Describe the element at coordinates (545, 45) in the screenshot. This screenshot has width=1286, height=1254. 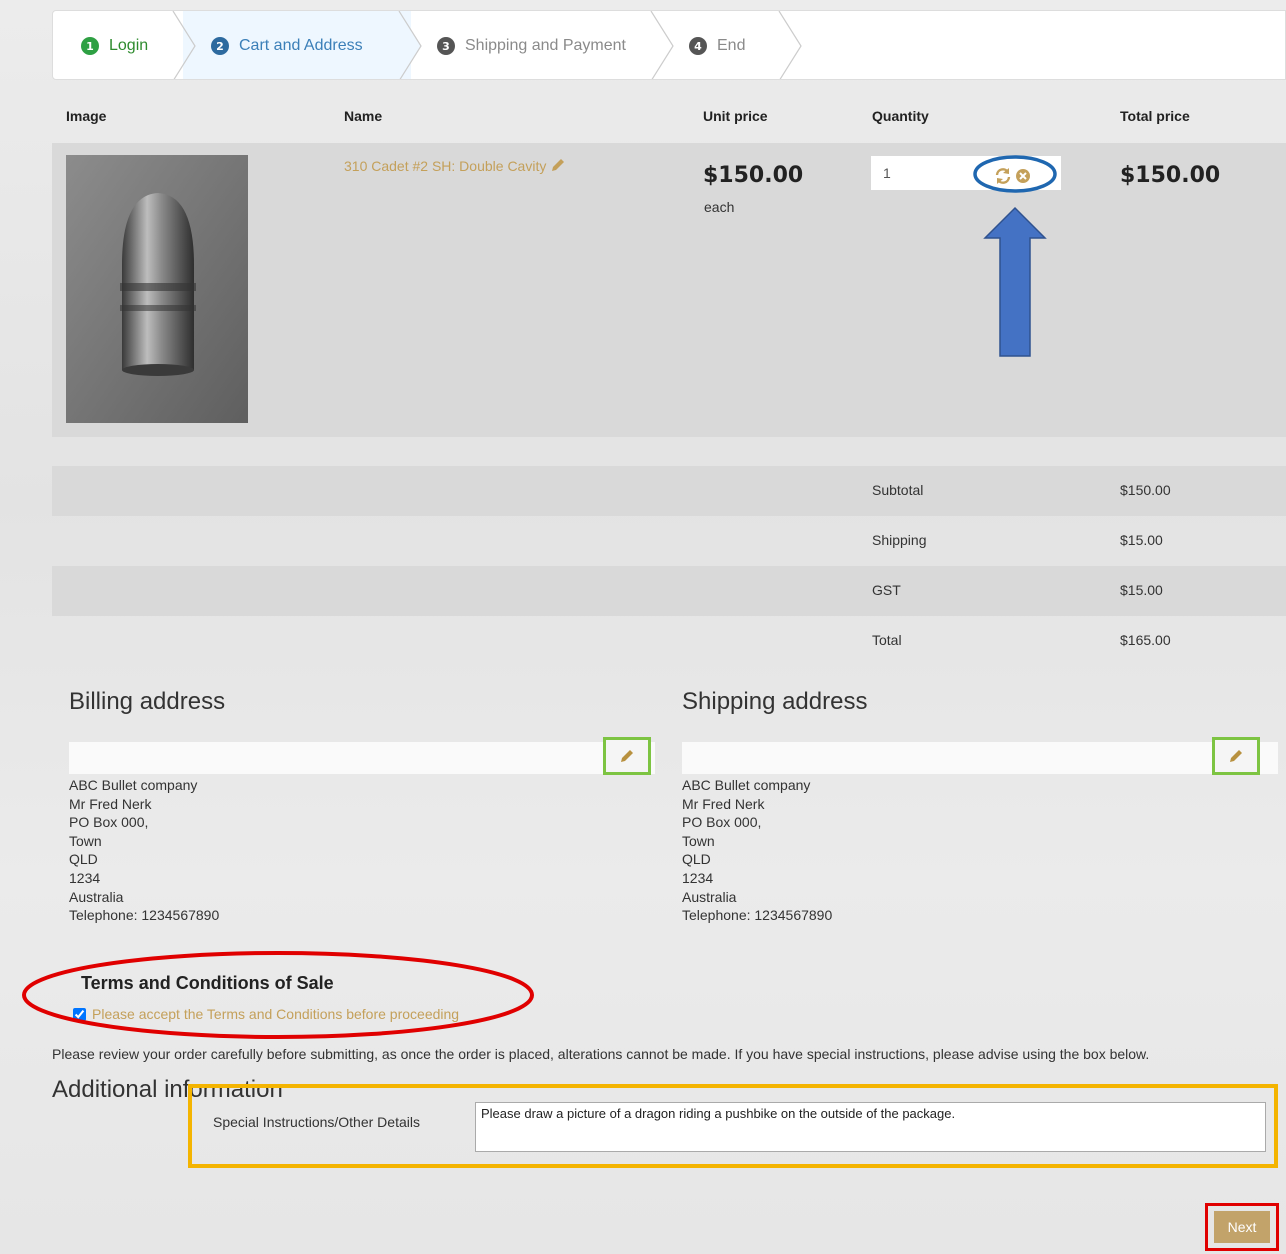
I see `step-label: Shipping and Payment` at that location.